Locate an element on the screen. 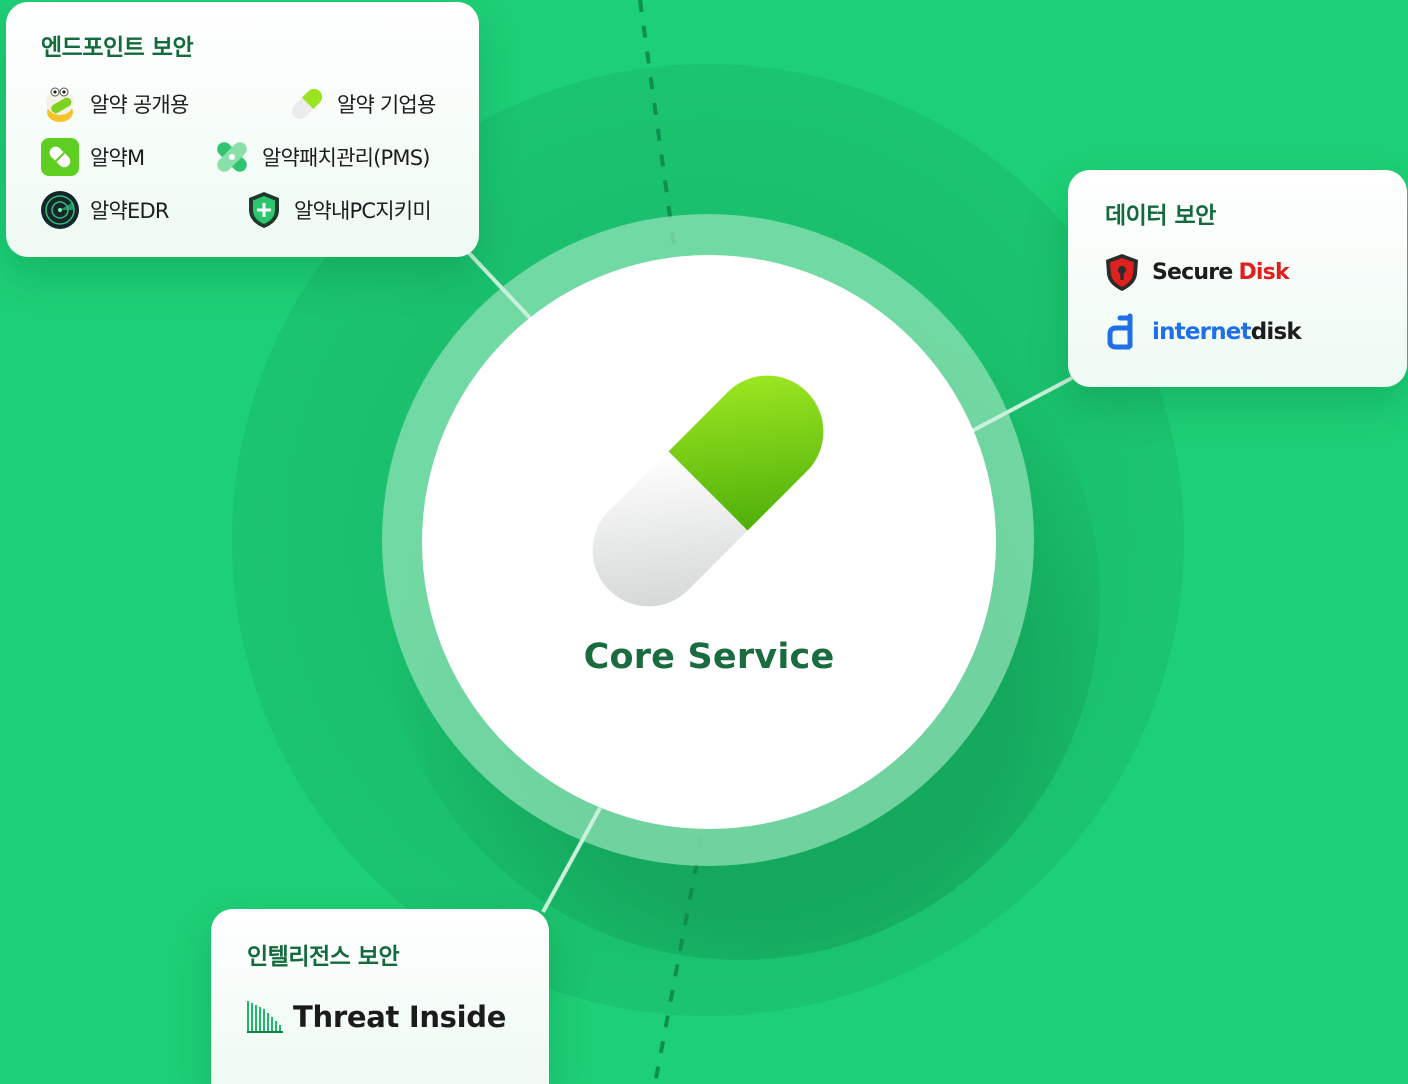 Image resolution: width=1408 pixels, height=1084 pixels. product-alyac-public: 알약 공개용 is located at coordinates (114, 104).